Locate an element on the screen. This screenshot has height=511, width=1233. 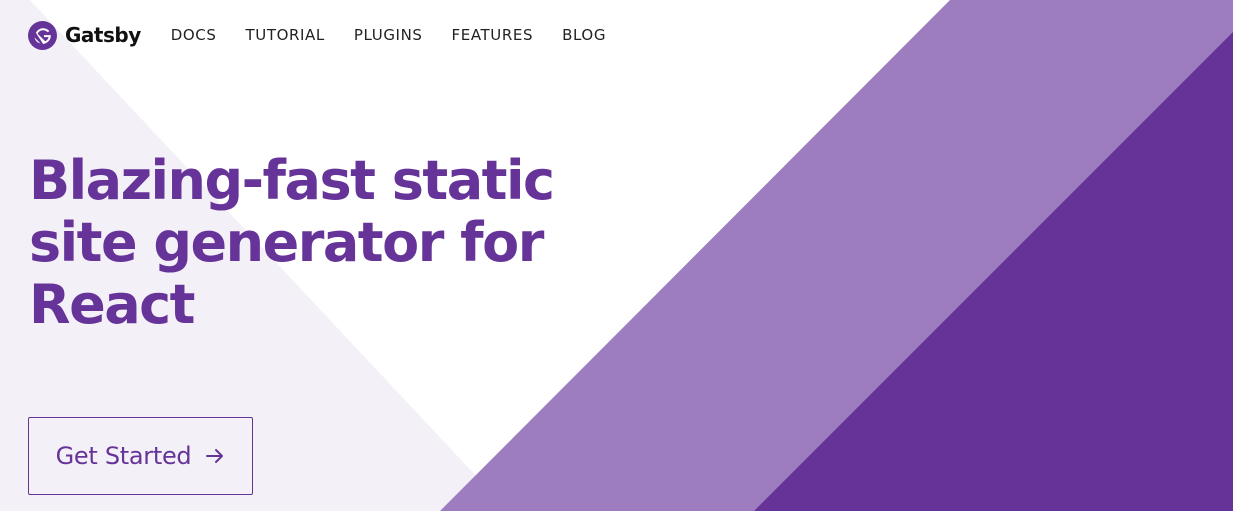
hero-headline-line-2: site generator for is located at coordinates (286, 242).